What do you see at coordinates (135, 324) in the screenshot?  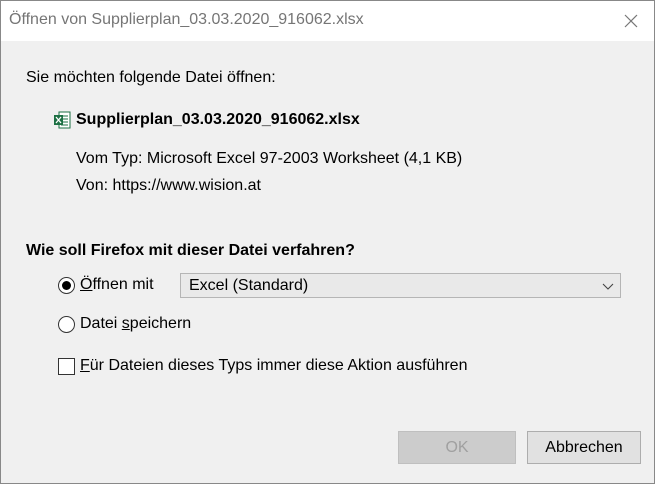 I see `save-file-label: Datei speichern` at bounding box center [135, 324].